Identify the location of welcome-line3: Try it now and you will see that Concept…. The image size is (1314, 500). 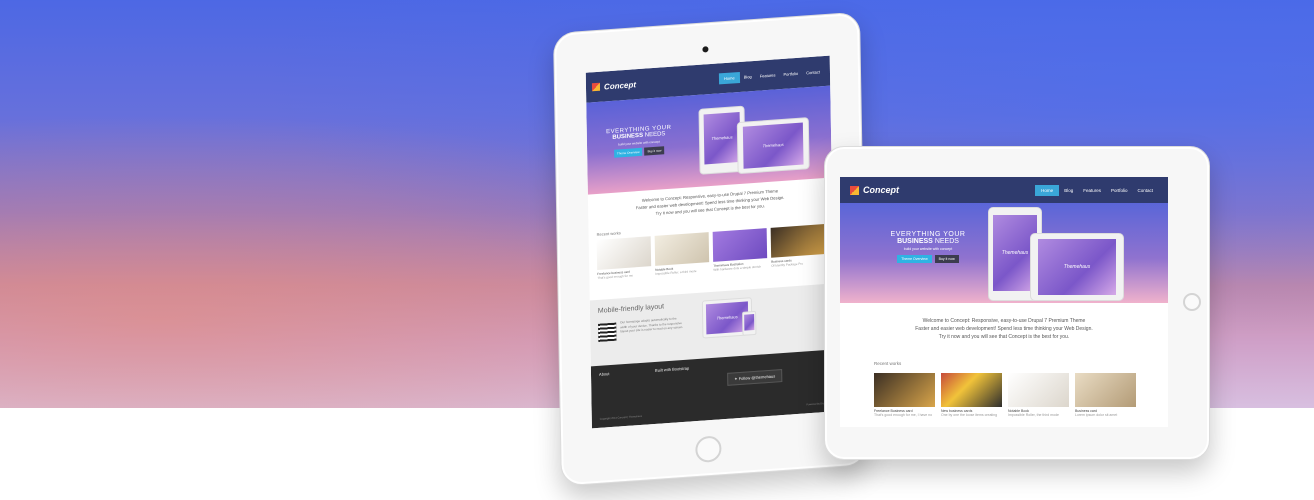
(1004, 337).